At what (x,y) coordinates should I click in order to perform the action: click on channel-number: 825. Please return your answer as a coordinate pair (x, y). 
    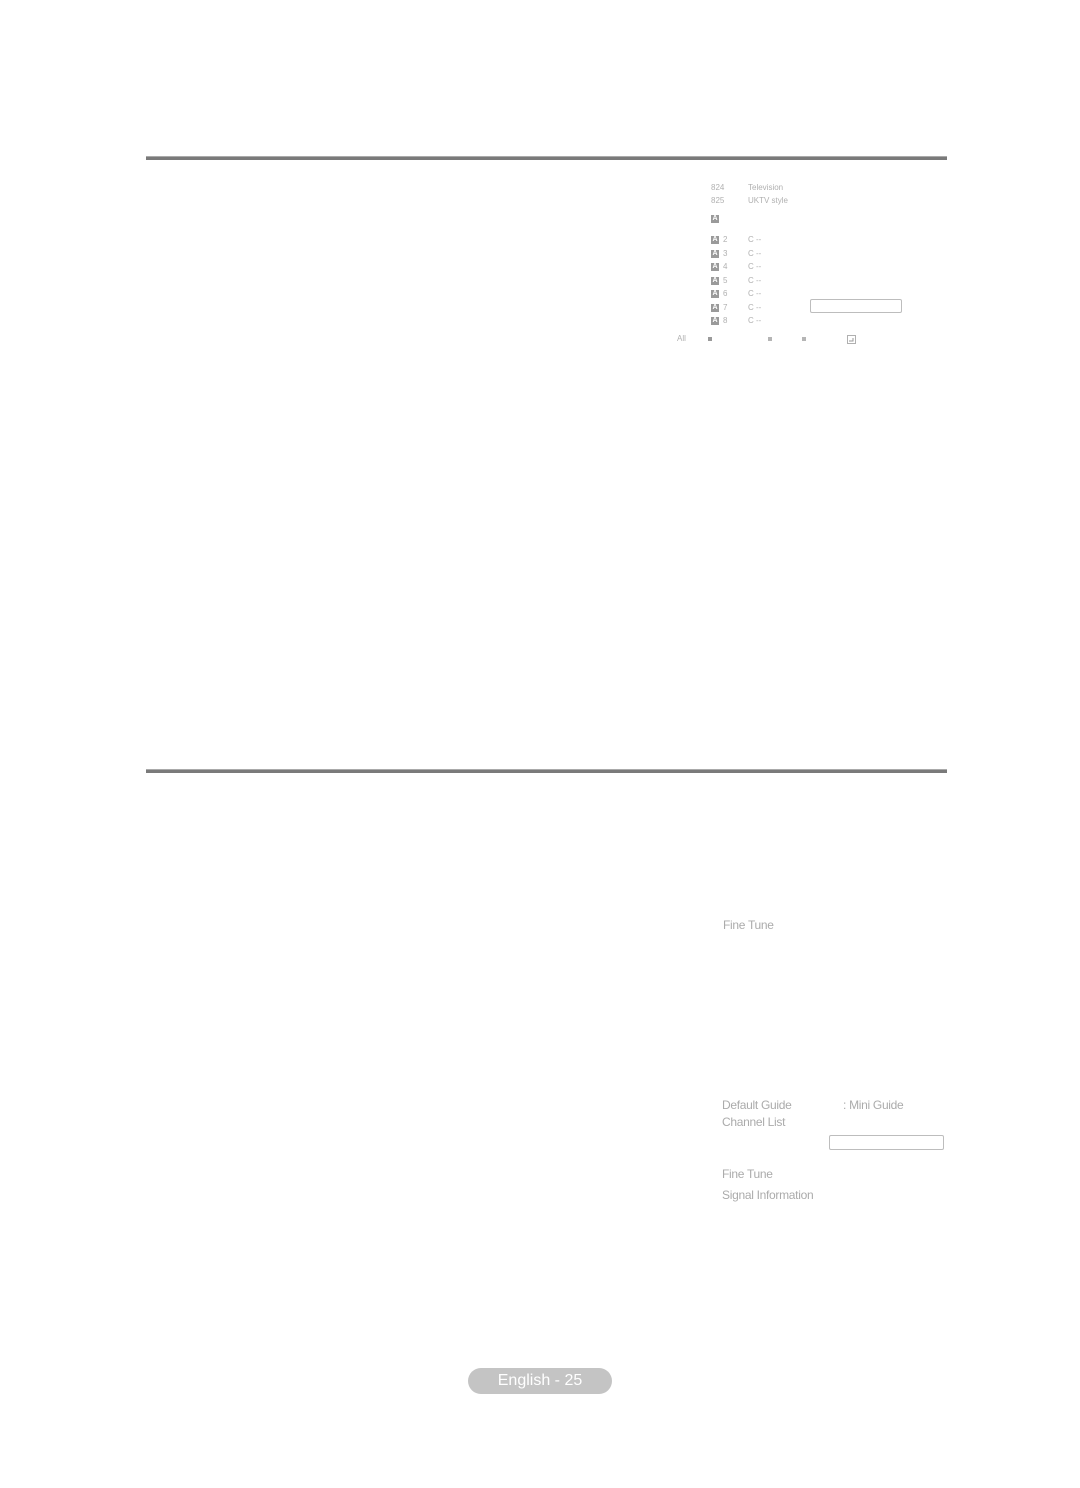
    Looking at the image, I should click on (718, 200).